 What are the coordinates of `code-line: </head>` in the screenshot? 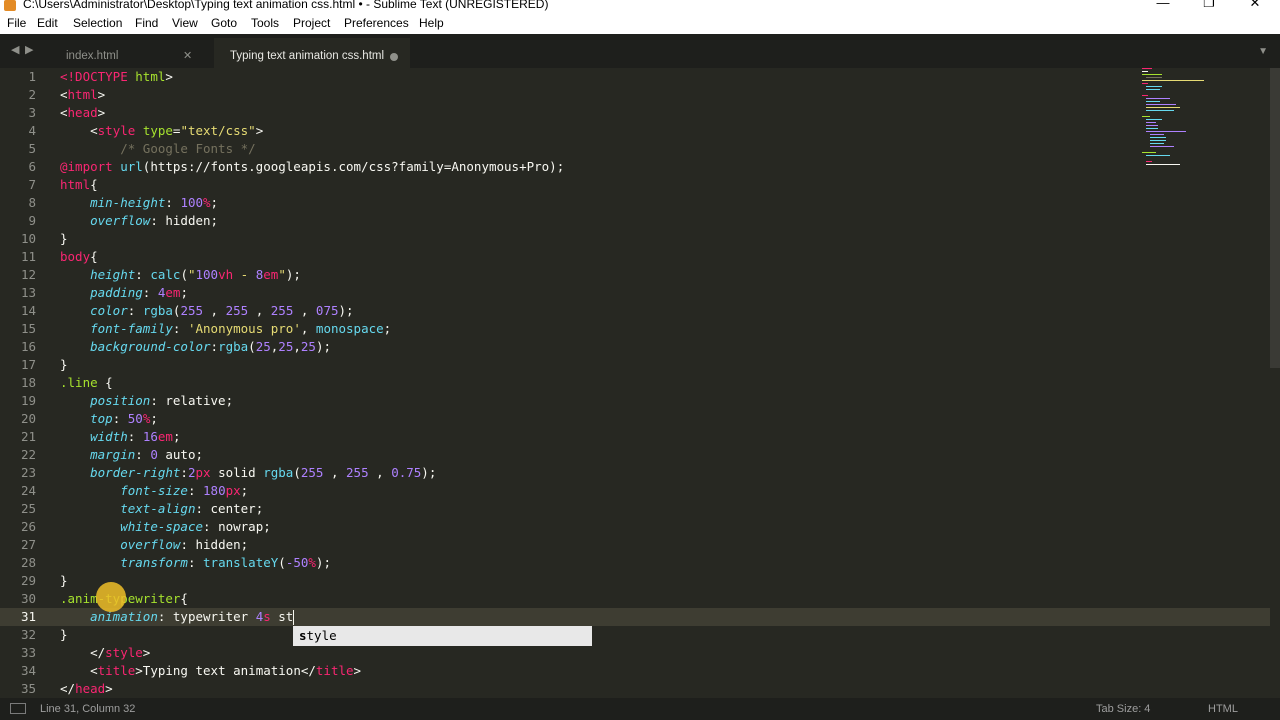 It's located at (86, 688).